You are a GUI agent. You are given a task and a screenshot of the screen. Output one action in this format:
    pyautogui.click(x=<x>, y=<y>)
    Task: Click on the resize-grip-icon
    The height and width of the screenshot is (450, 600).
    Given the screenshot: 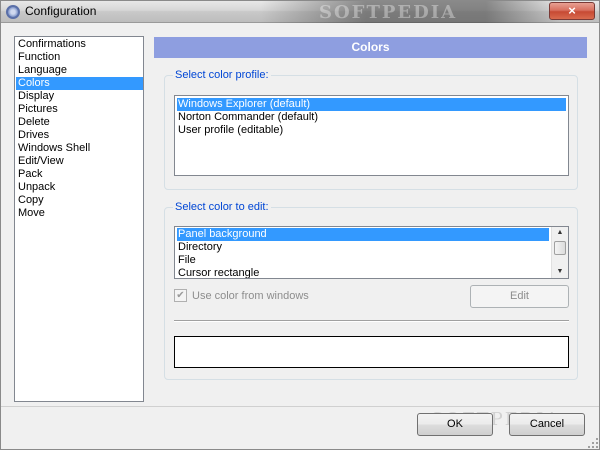 What is the action you would take?
    pyautogui.click(x=593, y=443)
    